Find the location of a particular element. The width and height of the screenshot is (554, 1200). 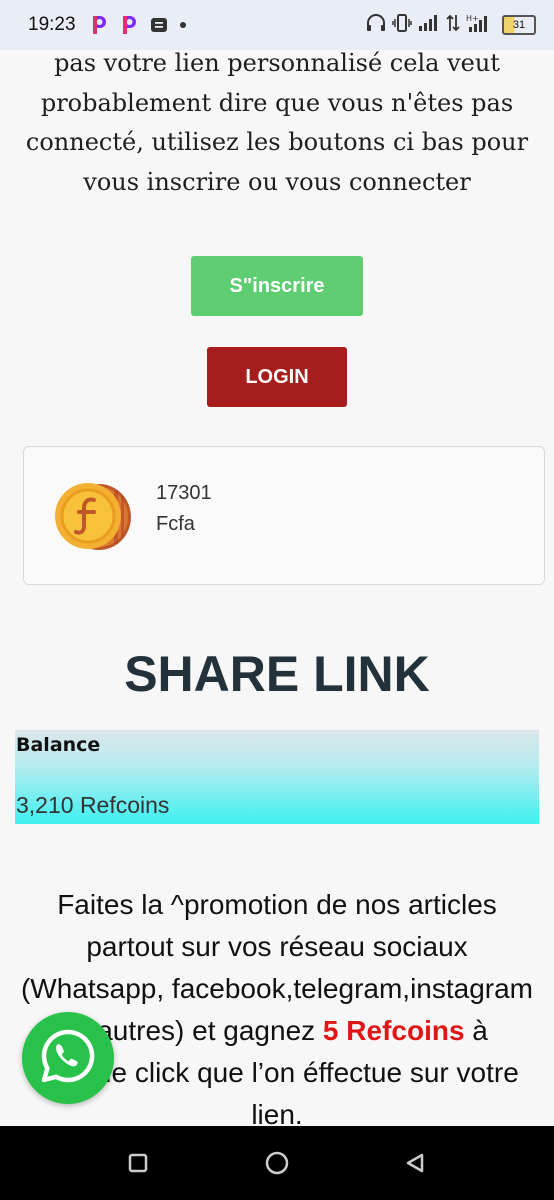

coin-icon is located at coordinates (94, 516).